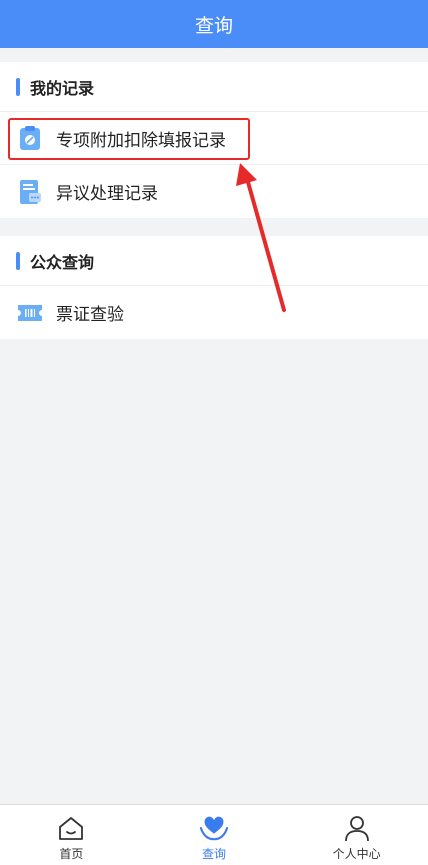  Describe the element at coordinates (214, 312) in the screenshot. I see `list-item-ticket-verification: 票证查验` at that location.